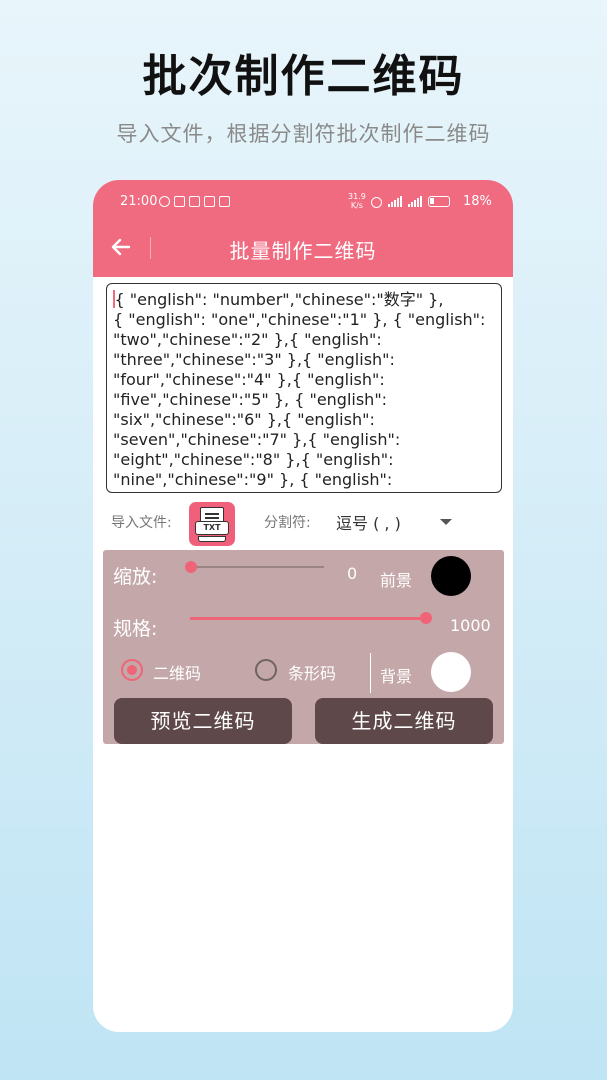  What do you see at coordinates (477, 201) in the screenshot?
I see `battery-percent: 18%` at bounding box center [477, 201].